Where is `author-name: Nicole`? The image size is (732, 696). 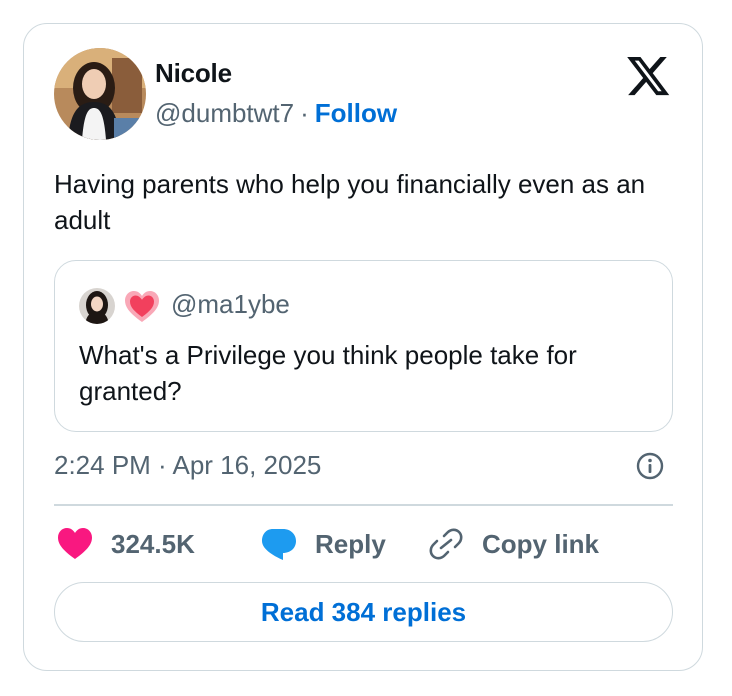
author-name: Nicole is located at coordinates (193, 73).